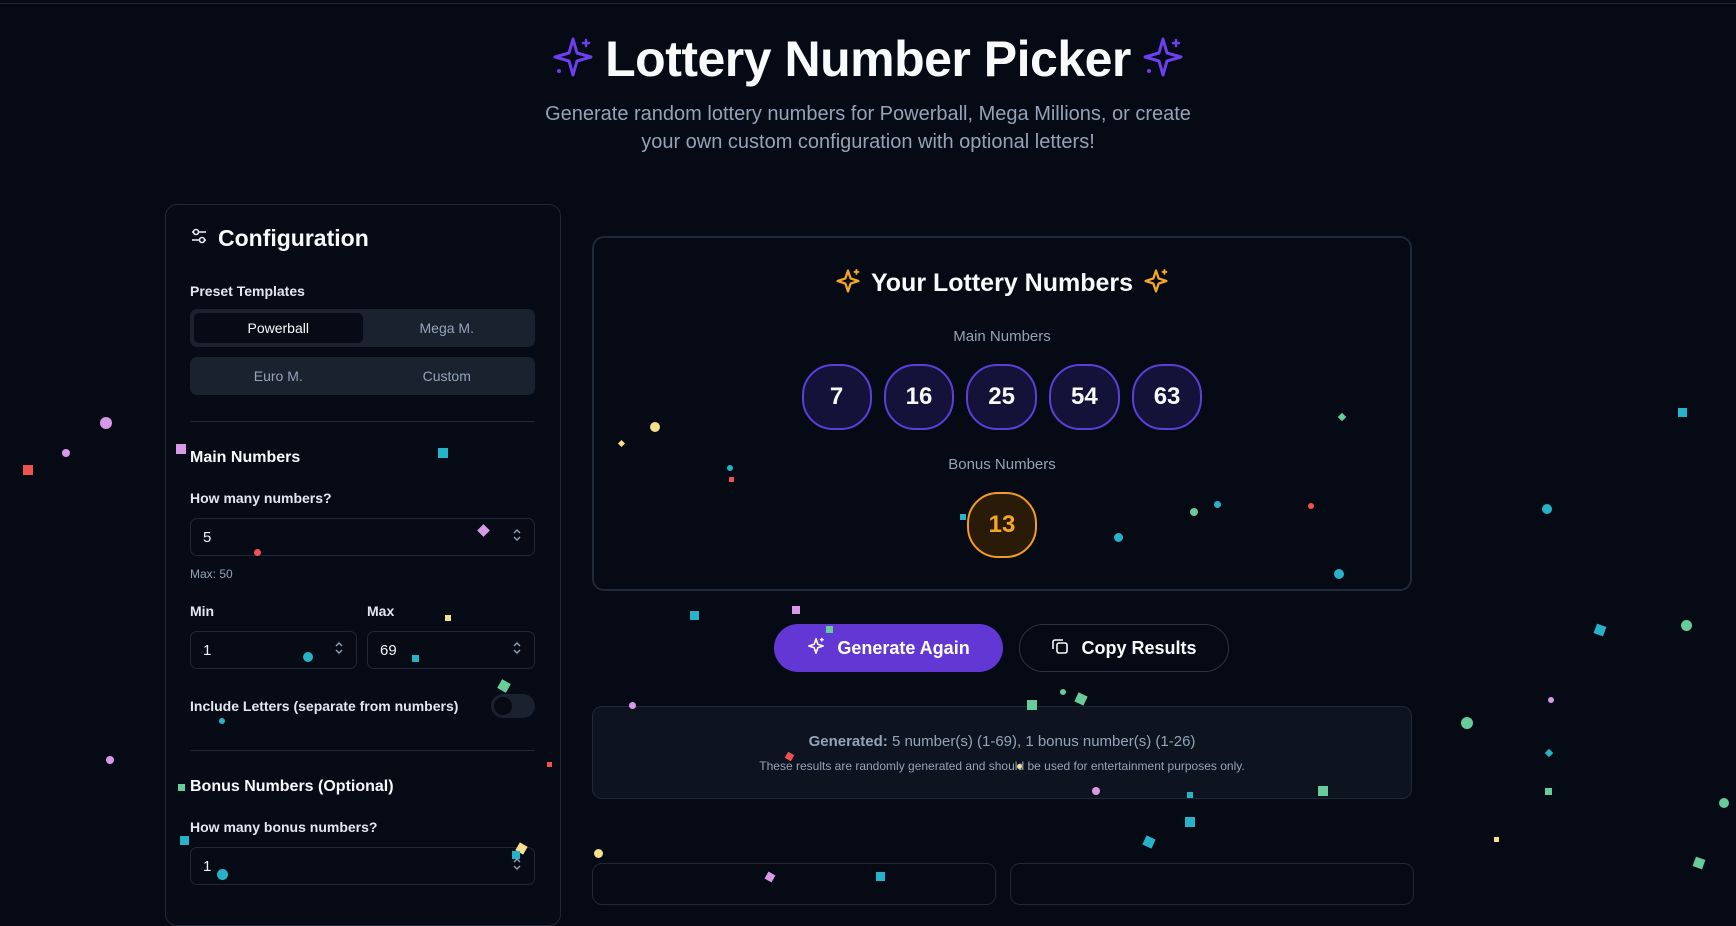  Describe the element at coordinates (1084, 397) in the screenshot. I see `main-number-ball: 54` at that location.